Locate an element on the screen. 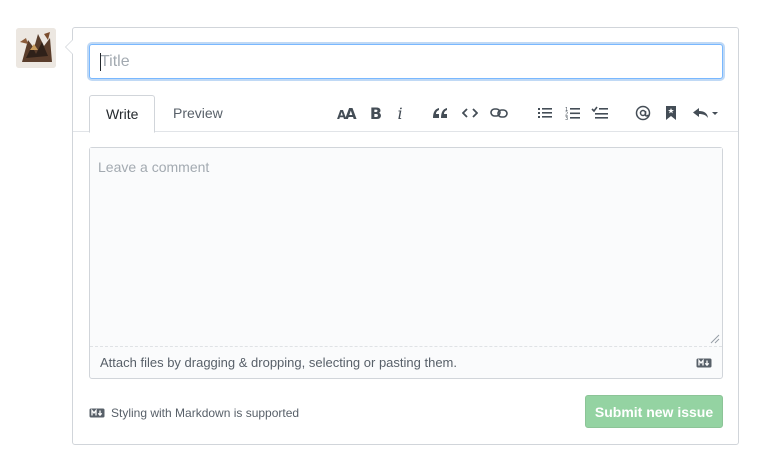  code-icon is located at coordinates (470, 113).